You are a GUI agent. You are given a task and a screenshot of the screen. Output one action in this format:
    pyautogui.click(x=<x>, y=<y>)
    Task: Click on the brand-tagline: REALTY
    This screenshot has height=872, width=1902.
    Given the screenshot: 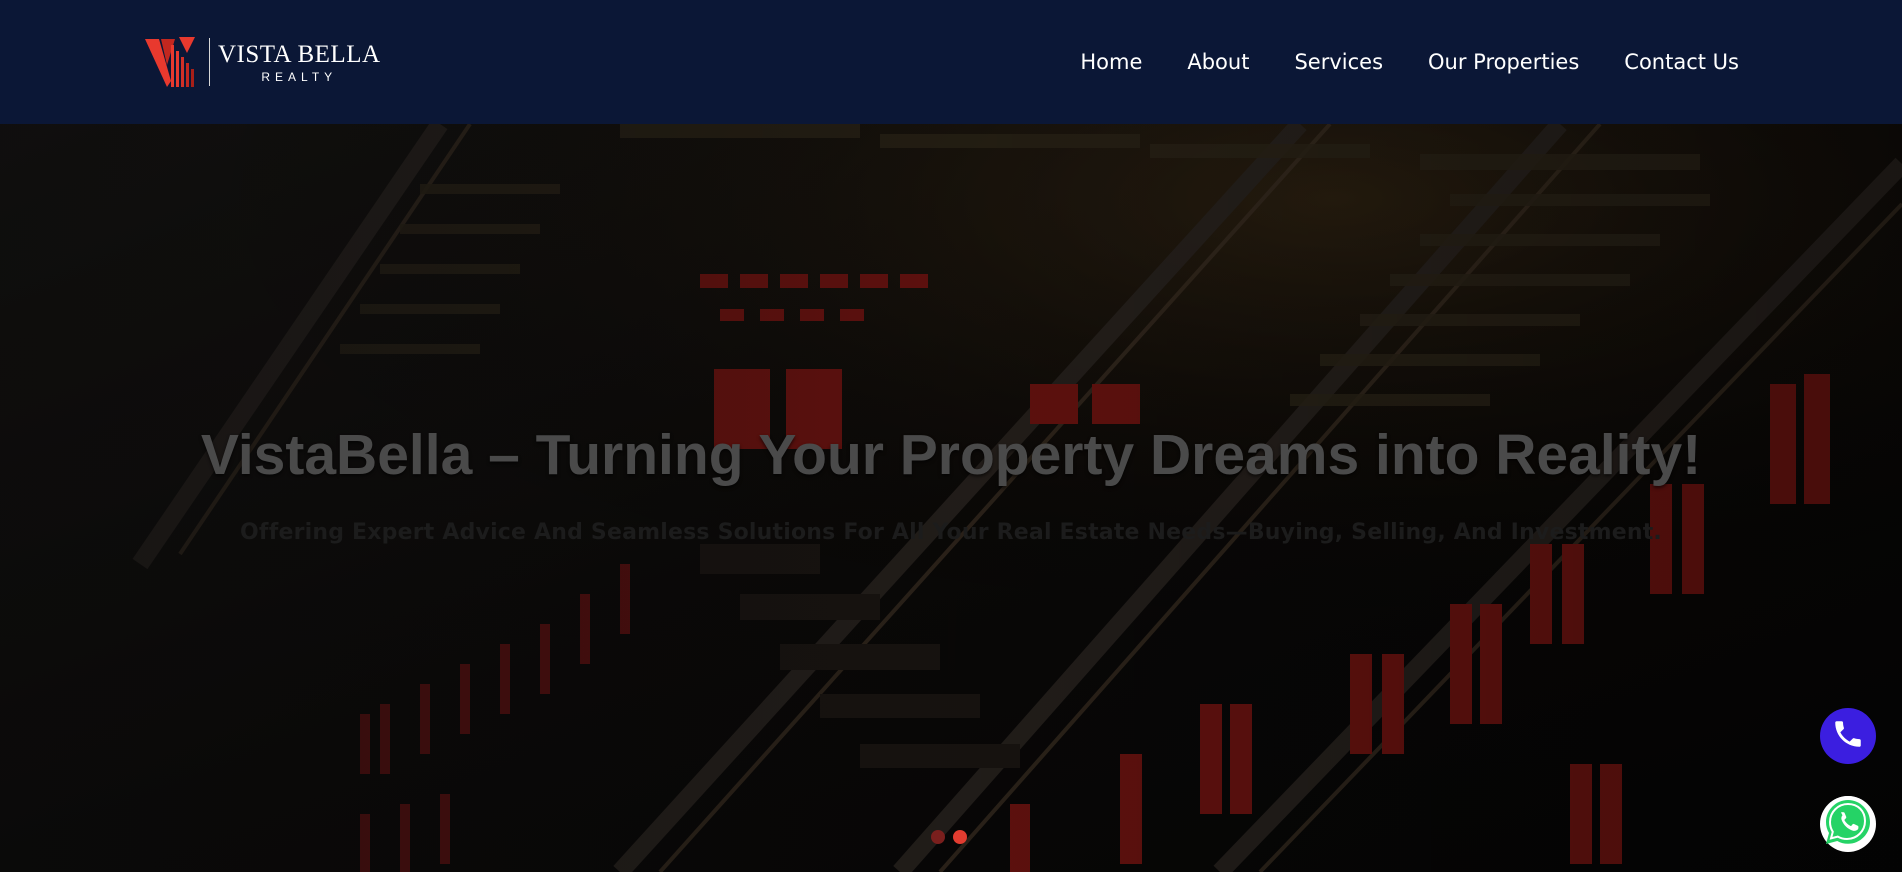 What is the action you would take?
    pyautogui.click(x=299, y=76)
    